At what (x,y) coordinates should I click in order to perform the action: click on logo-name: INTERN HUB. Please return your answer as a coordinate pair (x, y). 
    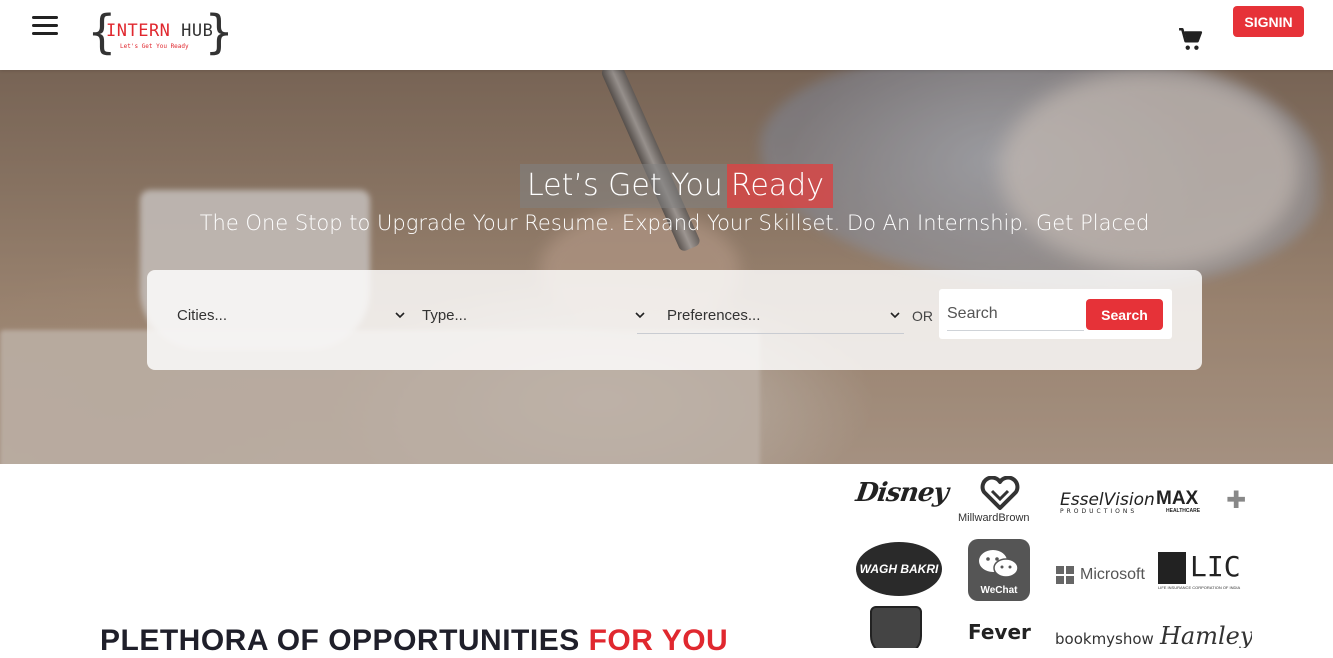
    Looking at the image, I should click on (160, 31).